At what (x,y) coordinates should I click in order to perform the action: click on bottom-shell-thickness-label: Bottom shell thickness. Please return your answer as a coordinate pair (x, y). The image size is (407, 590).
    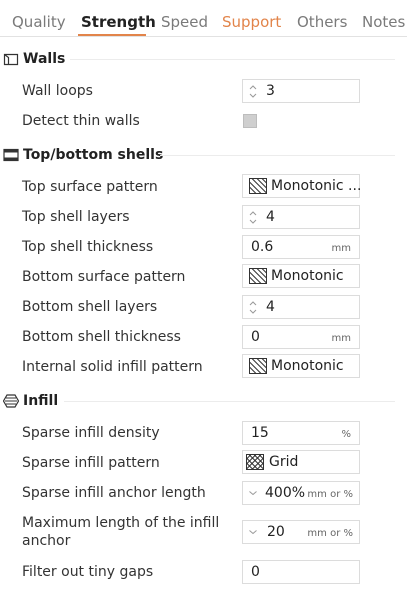
    Looking at the image, I should click on (101, 337).